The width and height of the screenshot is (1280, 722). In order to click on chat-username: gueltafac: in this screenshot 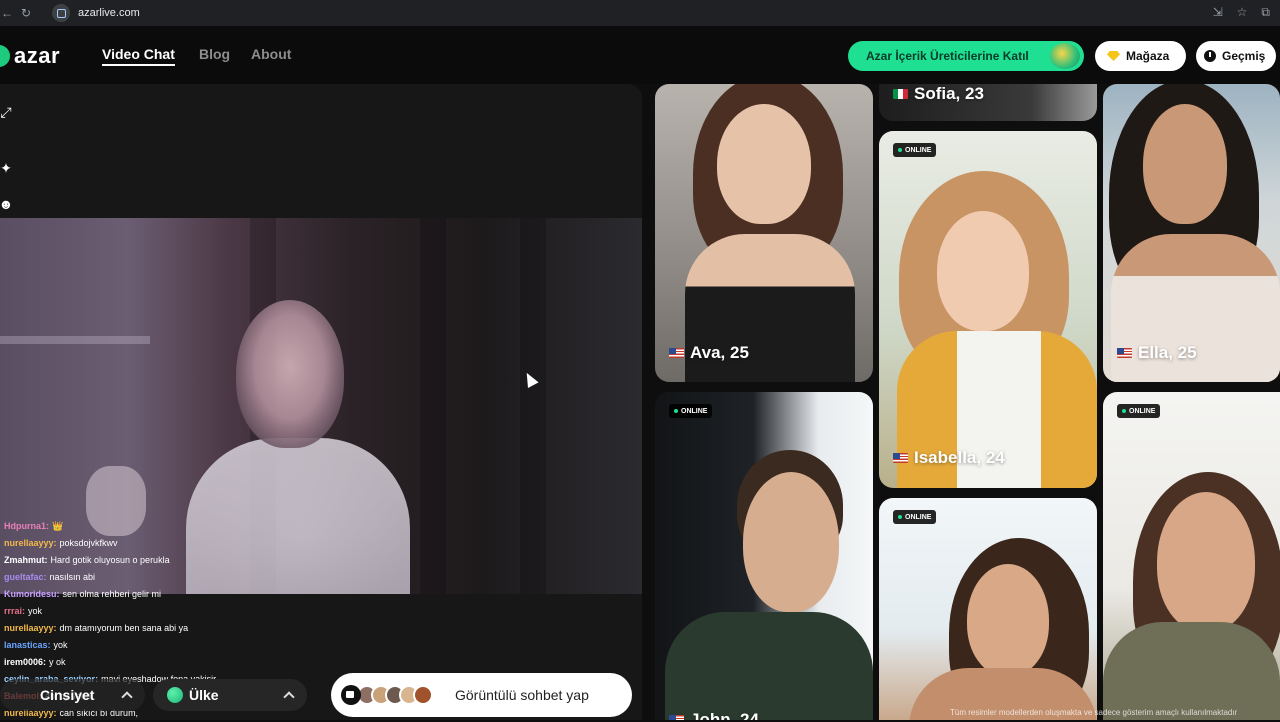, I will do `click(25, 577)`.